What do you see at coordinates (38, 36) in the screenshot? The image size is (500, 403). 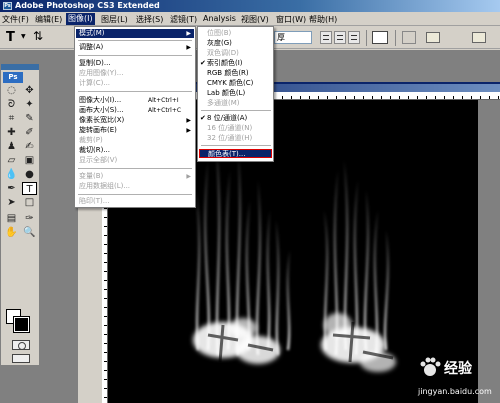 I see `text-orientation-icon: ⇅` at bounding box center [38, 36].